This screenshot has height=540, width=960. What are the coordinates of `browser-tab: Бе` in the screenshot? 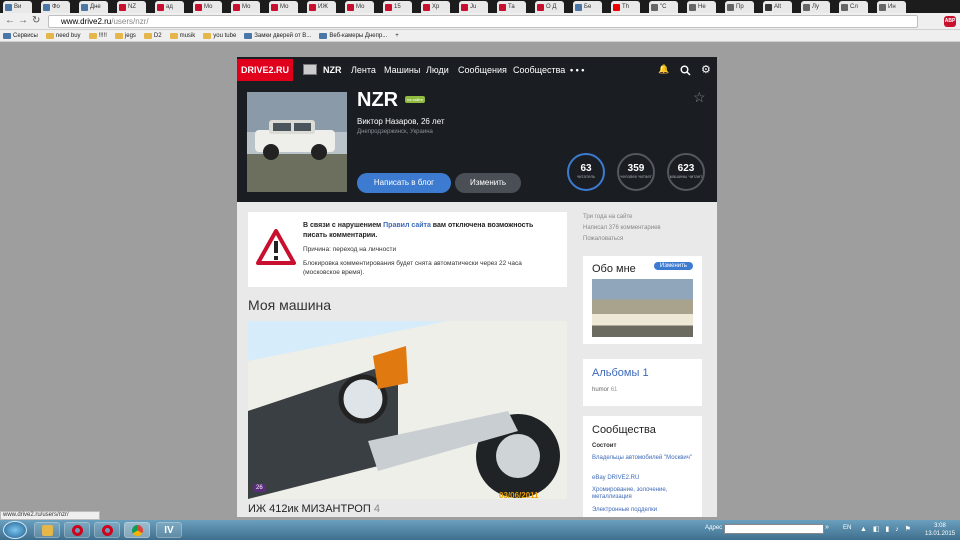 It's located at (587, 7).